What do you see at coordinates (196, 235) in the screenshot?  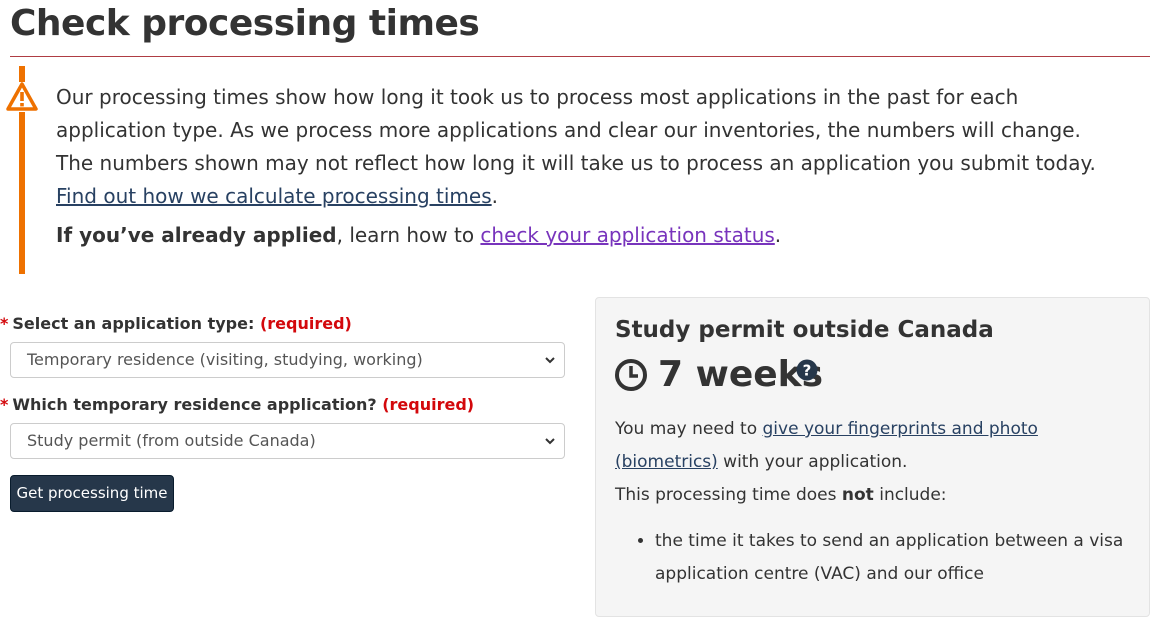 I see `already-applied-label: If you’ve already applied` at bounding box center [196, 235].